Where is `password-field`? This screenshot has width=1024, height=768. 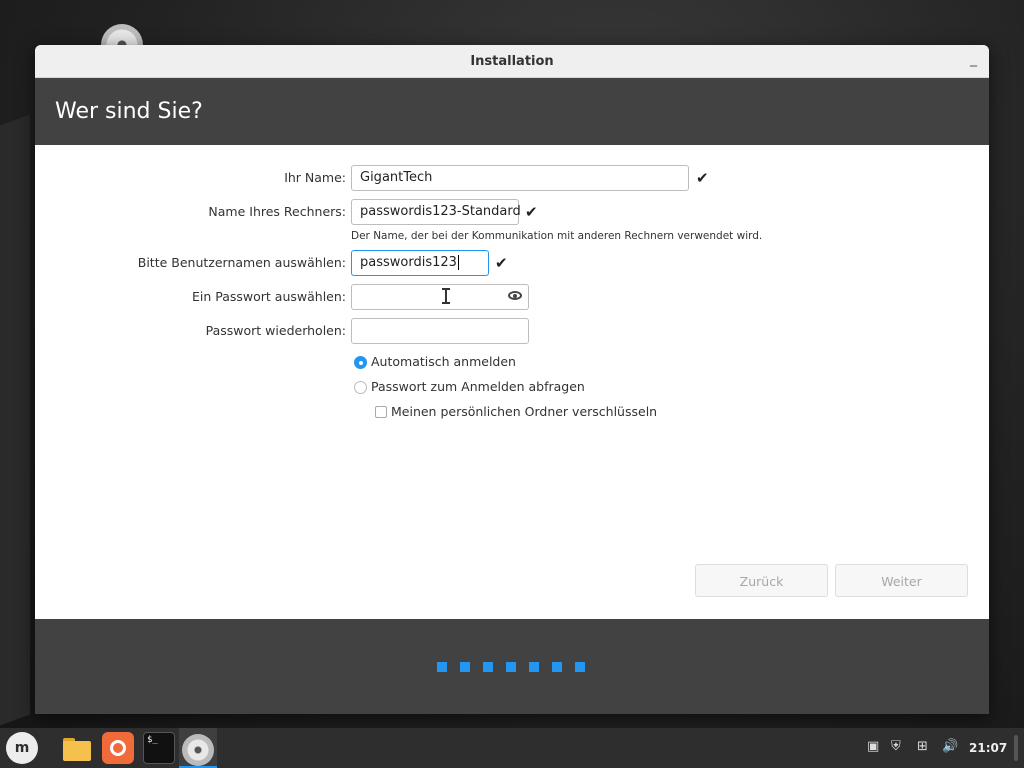
password-field is located at coordinates (440, 297).